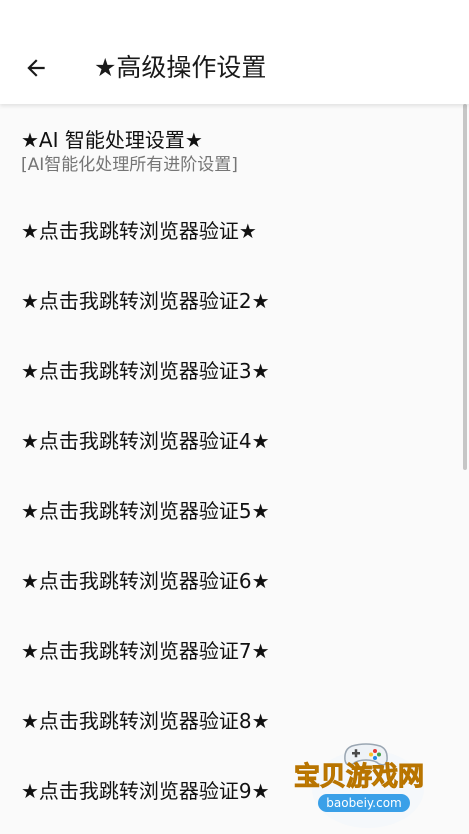  What do you see at coordinates (234, 152) in the screenshot?
I see `setting-item-ai-processing: ★AI 智能处理设置★ [AI智能化处理所有进阶设置]` at bounding box center [234, 152].